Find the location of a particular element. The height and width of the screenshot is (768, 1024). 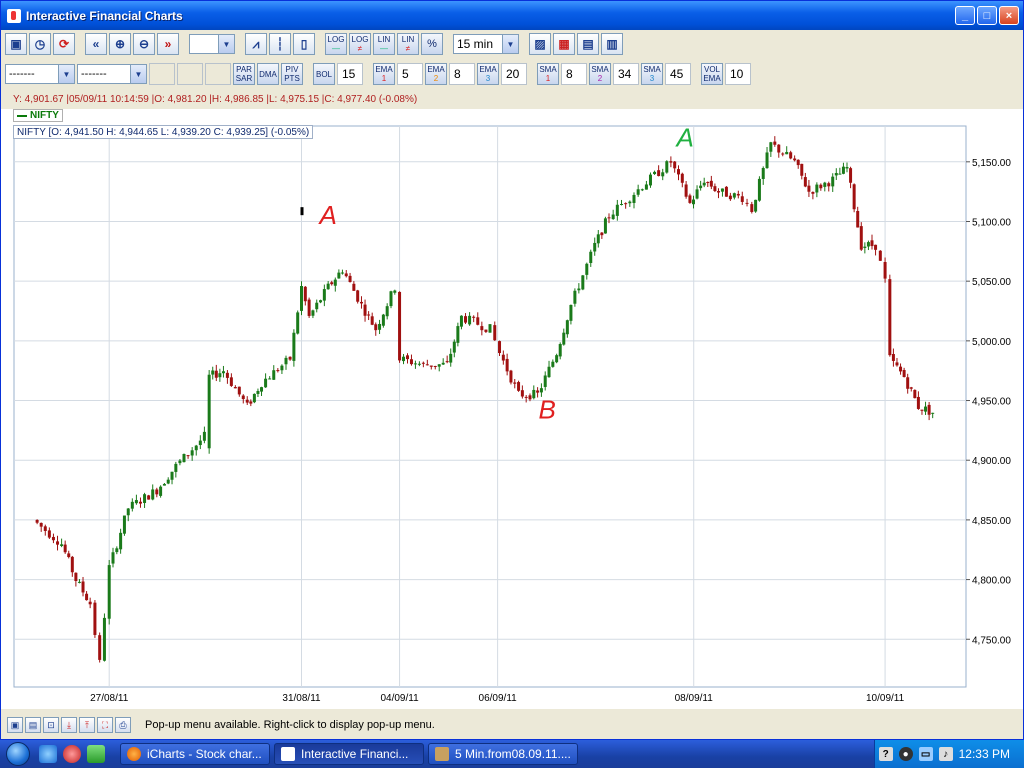

export-chart-icon: ▥ is located at coordinates (612, 44).